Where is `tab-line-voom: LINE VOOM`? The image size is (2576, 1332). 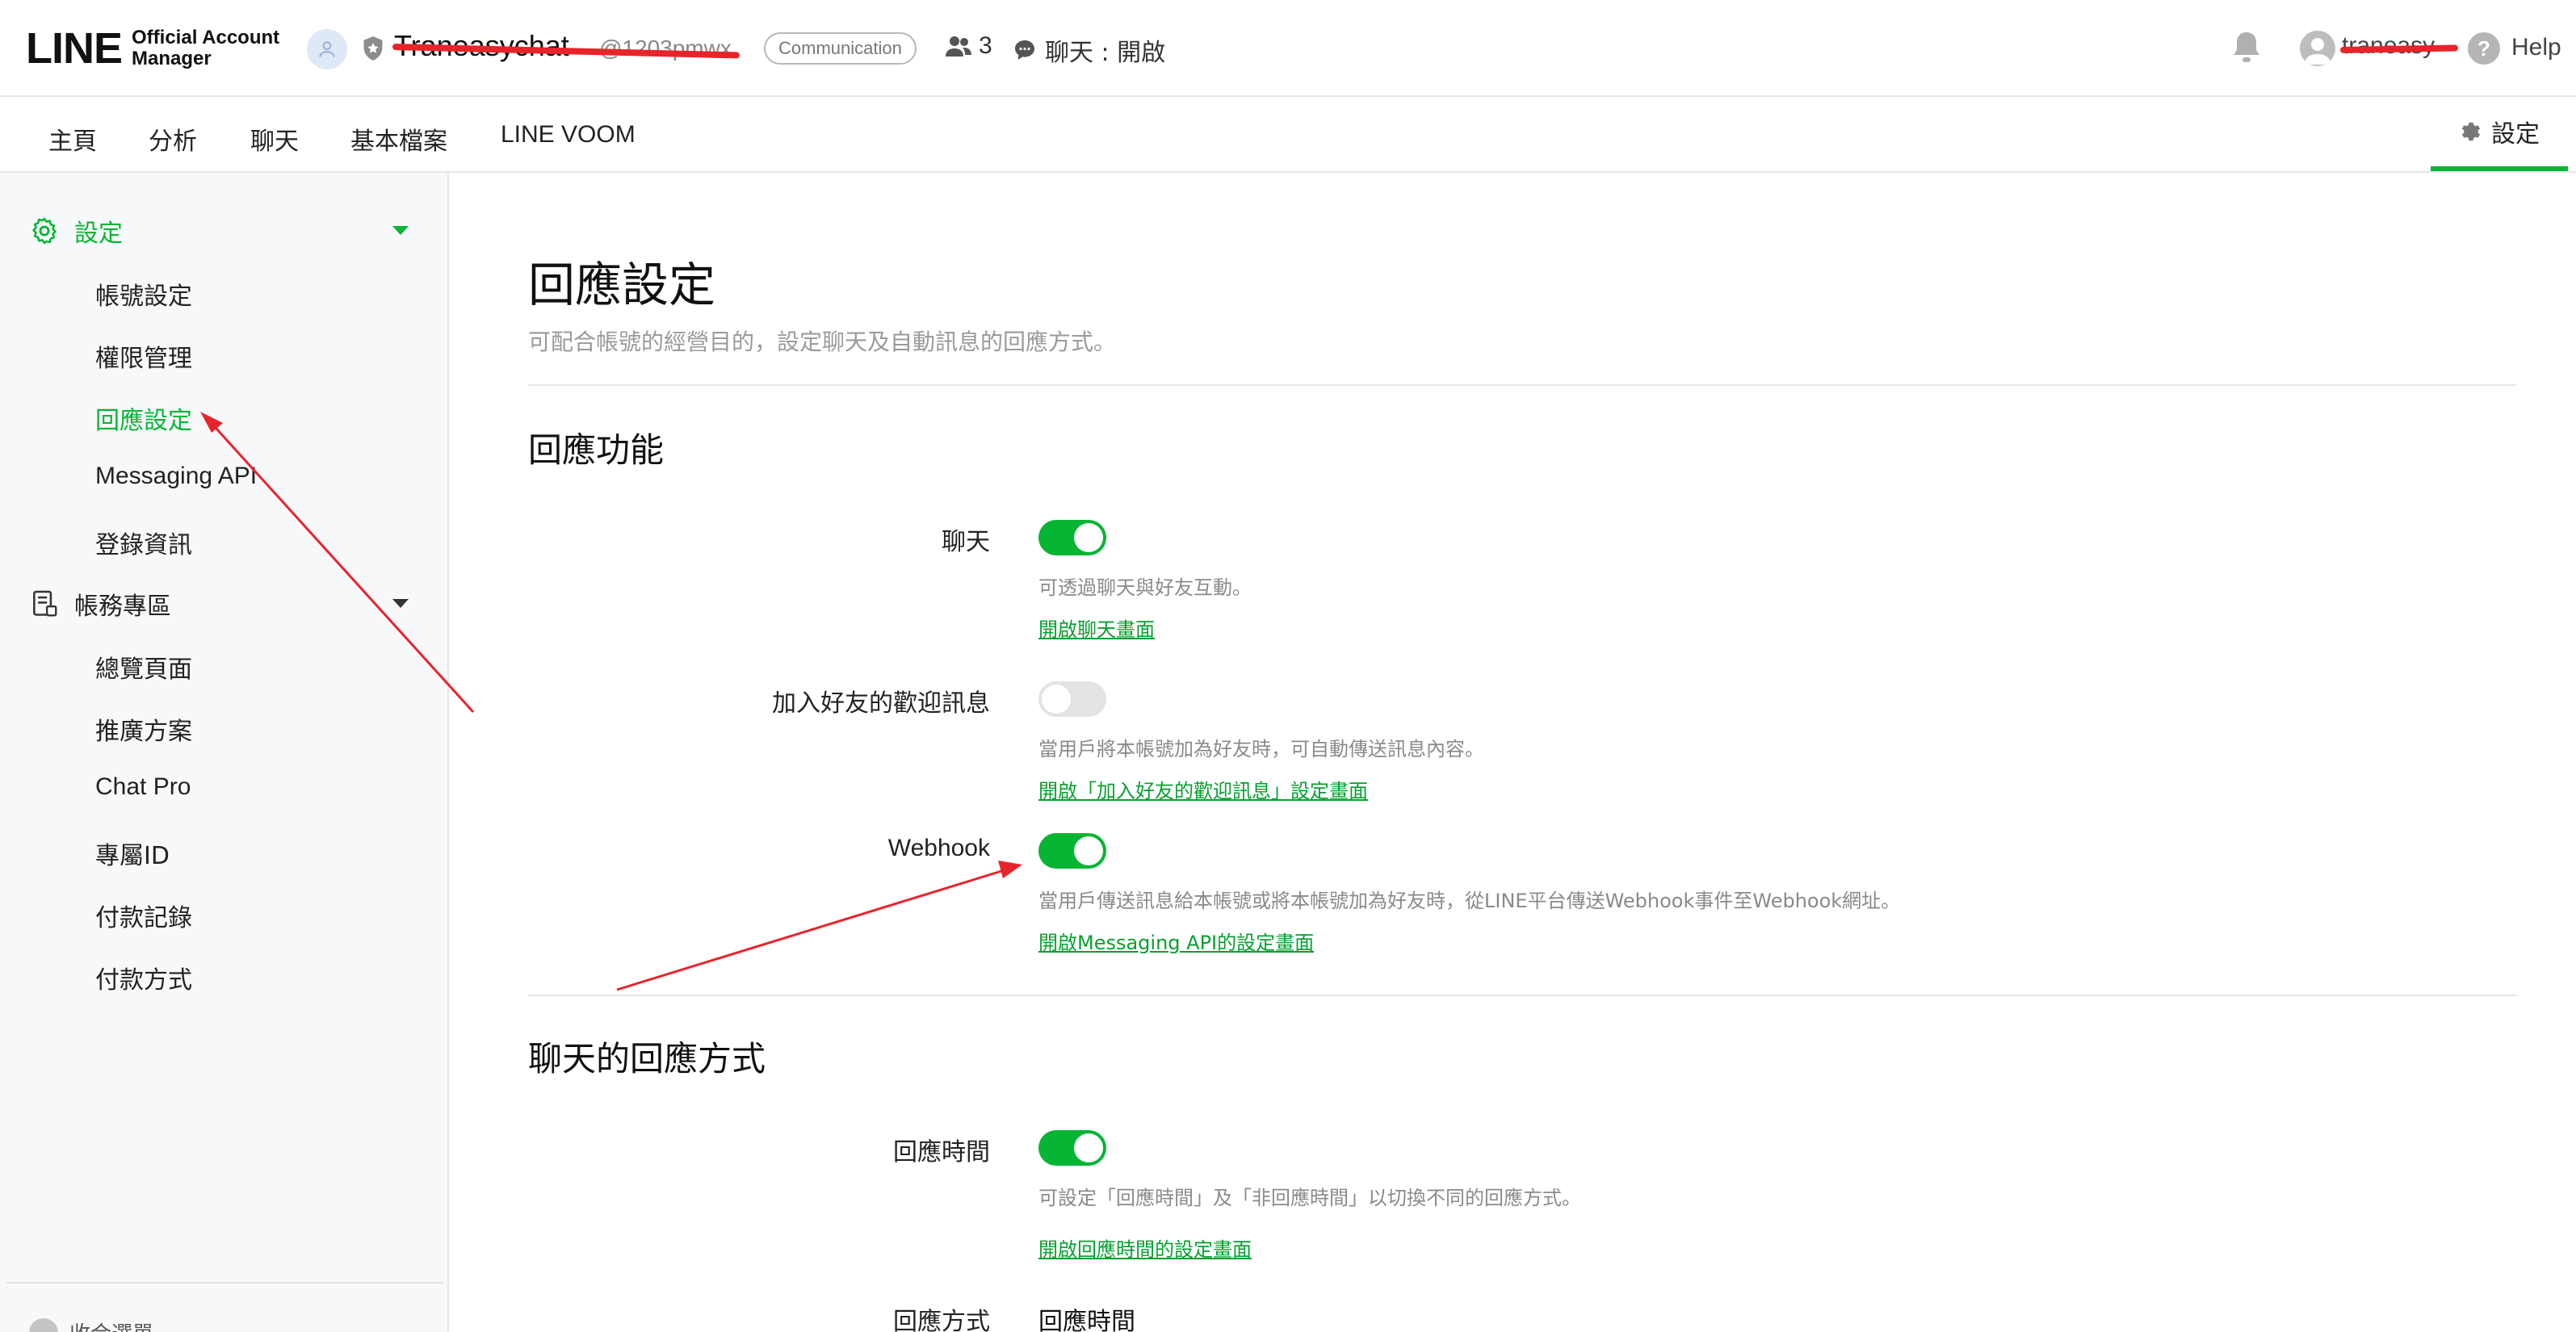 tab-line-voom: LINE VOOM is located at coordinates (568, 135).